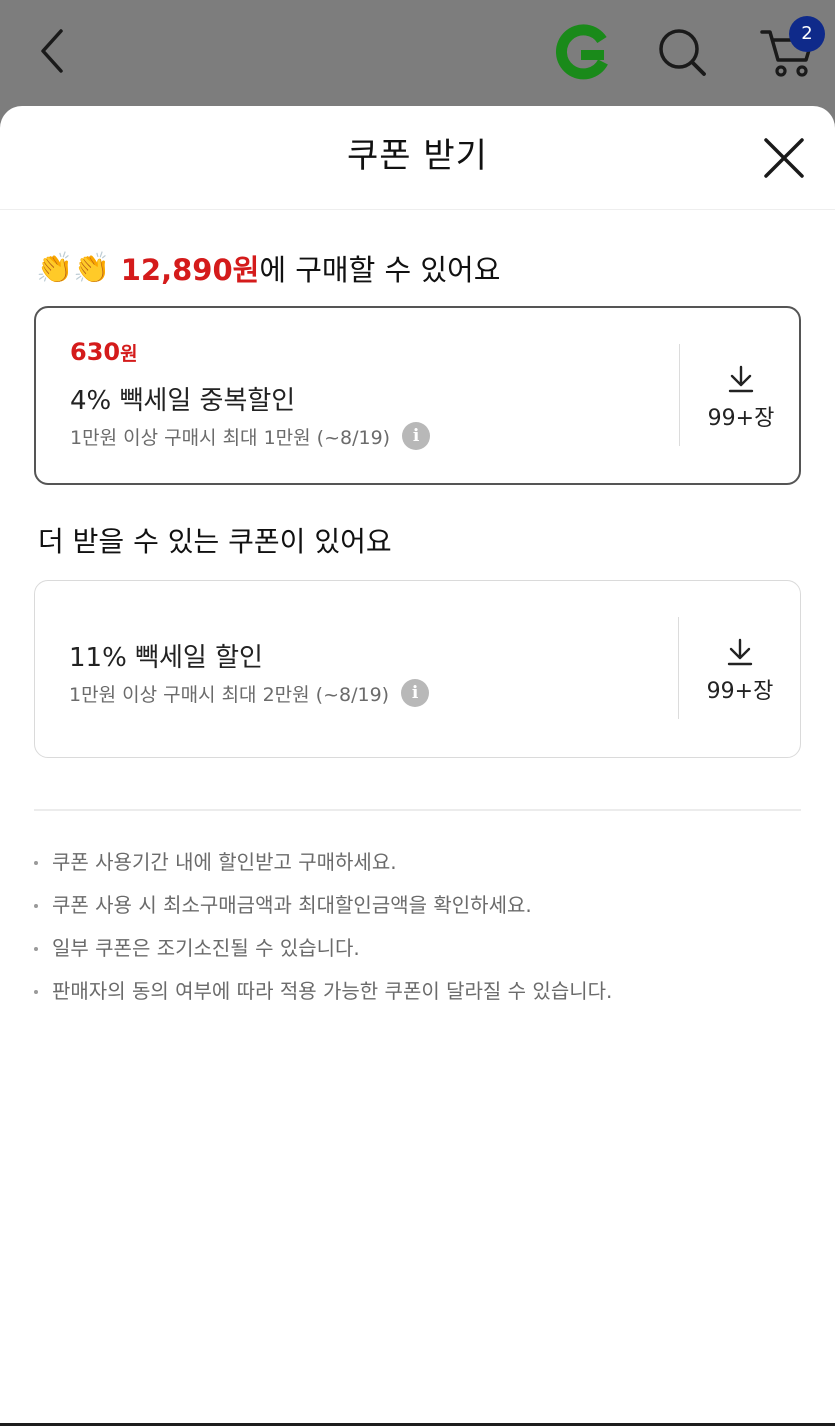  I want to click on clapping-hands-icon: 👏👏, so click(73, 268).